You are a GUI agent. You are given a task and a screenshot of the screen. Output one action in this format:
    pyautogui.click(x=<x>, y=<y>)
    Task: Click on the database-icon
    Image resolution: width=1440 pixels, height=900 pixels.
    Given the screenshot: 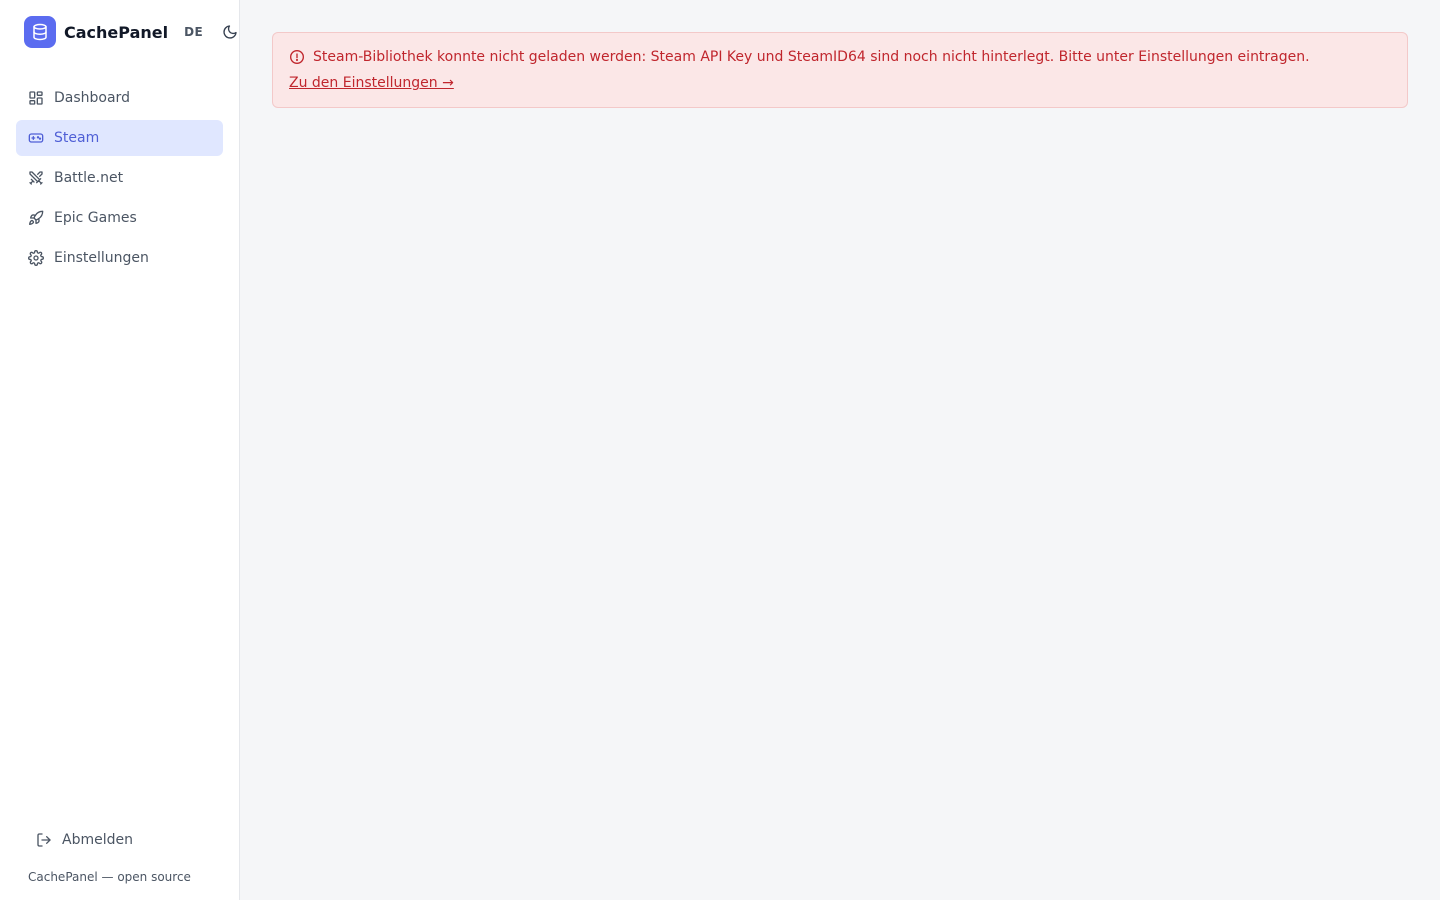 What is the action you would take?
    pyautogui.click(x=40, y=32)
    